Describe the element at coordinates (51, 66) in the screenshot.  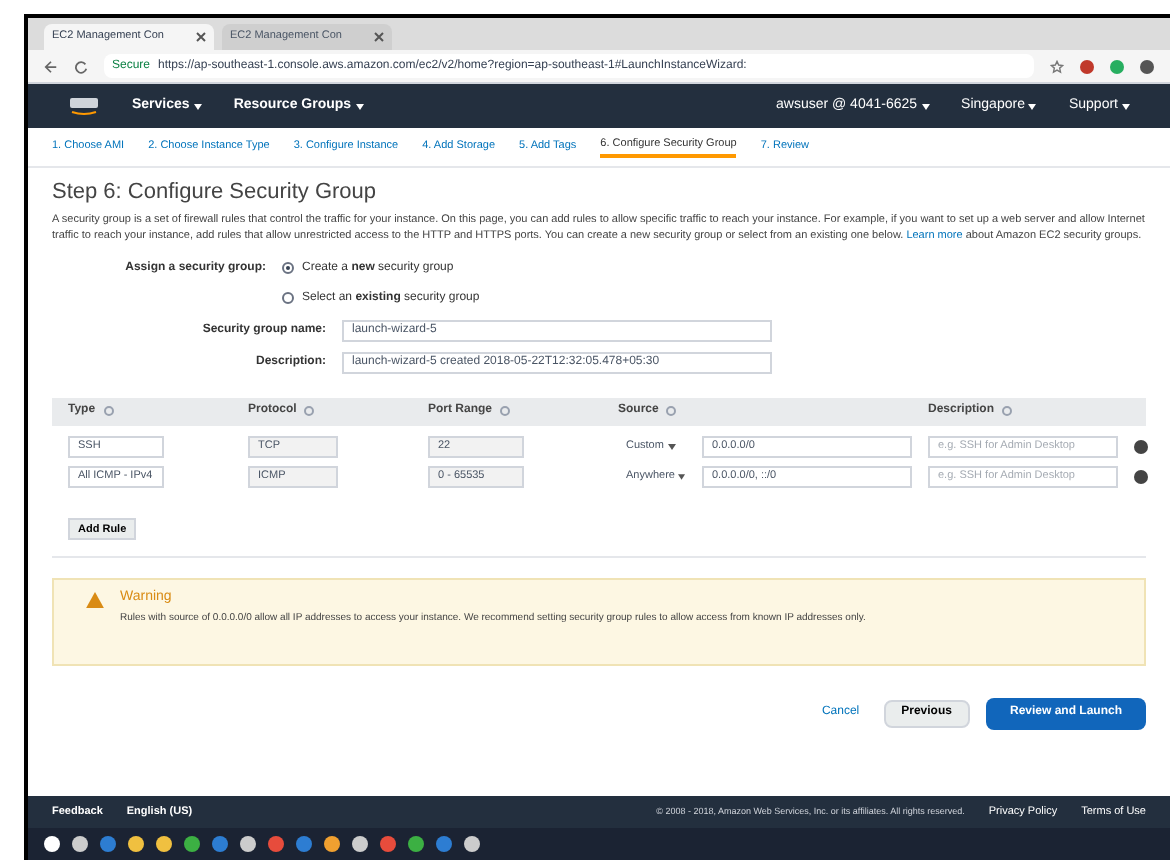
I see `back-icon` at that location.